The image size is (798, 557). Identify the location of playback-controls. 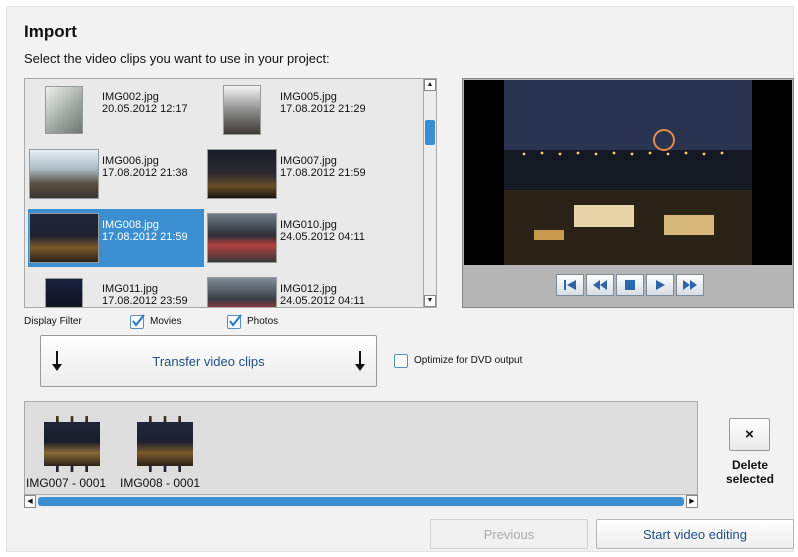
(630, 285).